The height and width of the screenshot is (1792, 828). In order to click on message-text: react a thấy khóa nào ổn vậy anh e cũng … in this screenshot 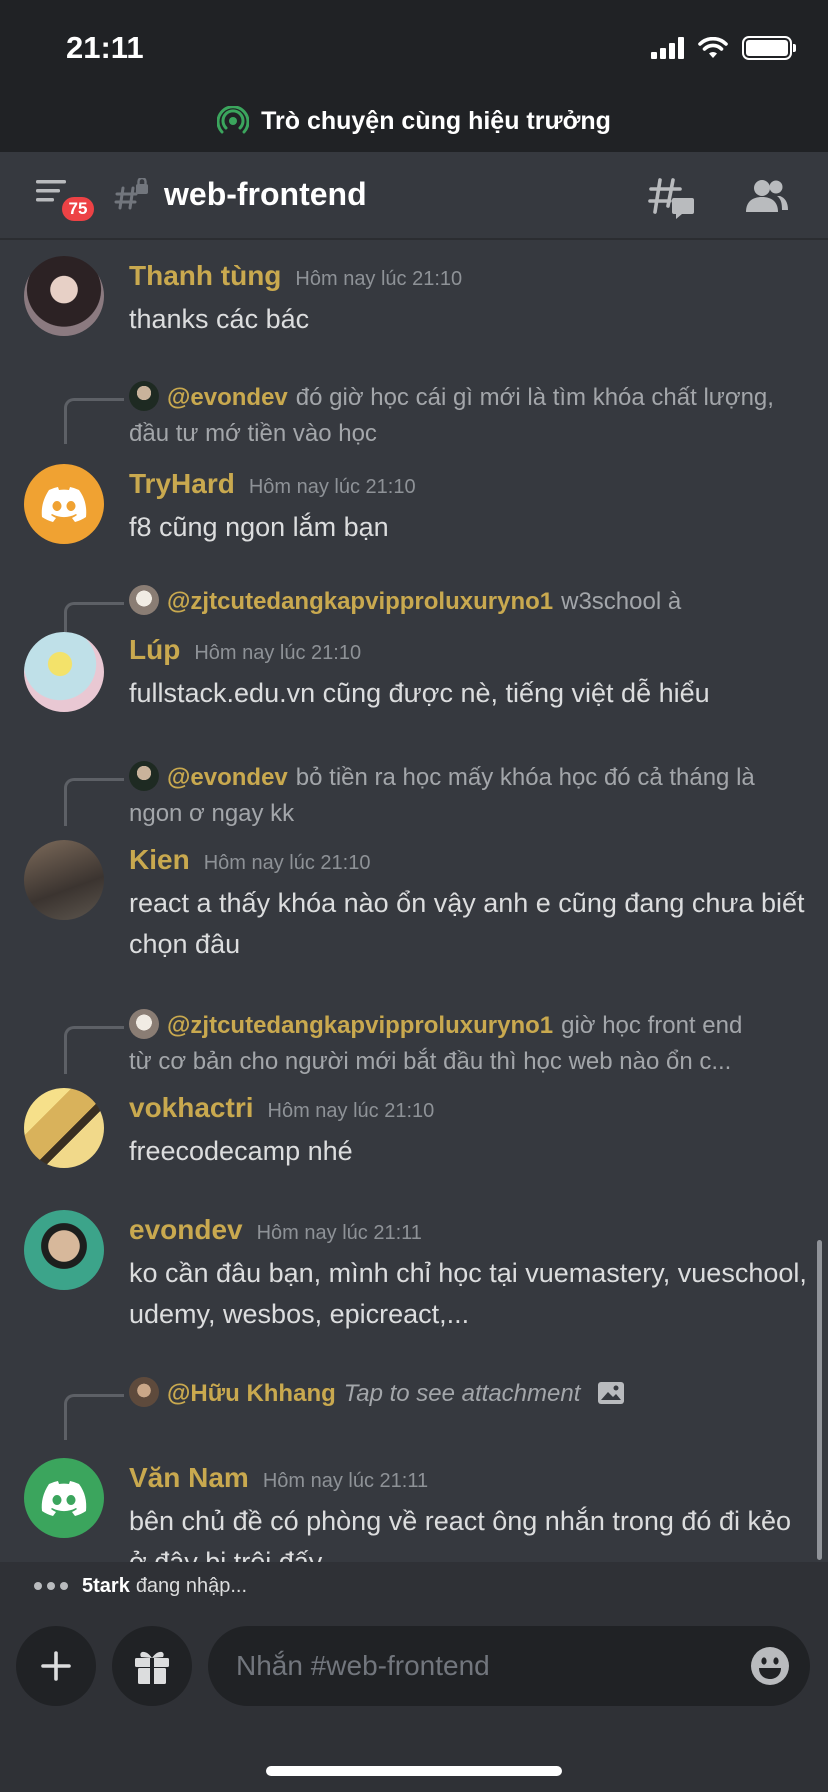, I will do `click(467, 923)`.